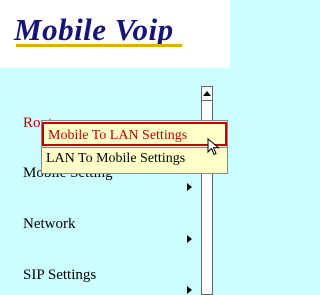 The image size is (320, 295). I want to click on scroll-up-button, so click(207, 94).